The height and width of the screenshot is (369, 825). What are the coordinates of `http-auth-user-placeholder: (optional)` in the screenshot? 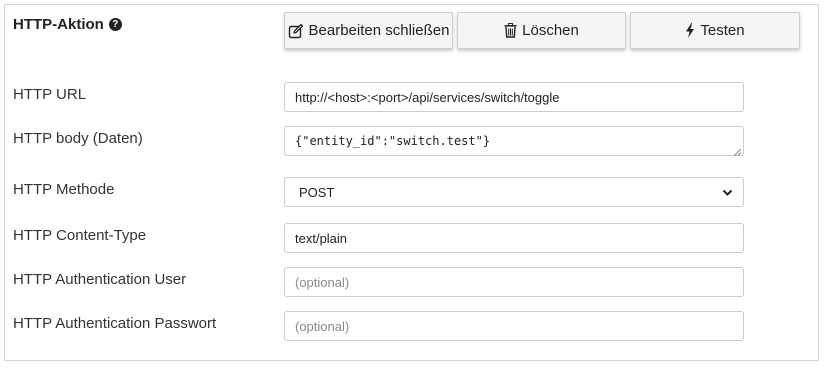 It's located at (322, 282).